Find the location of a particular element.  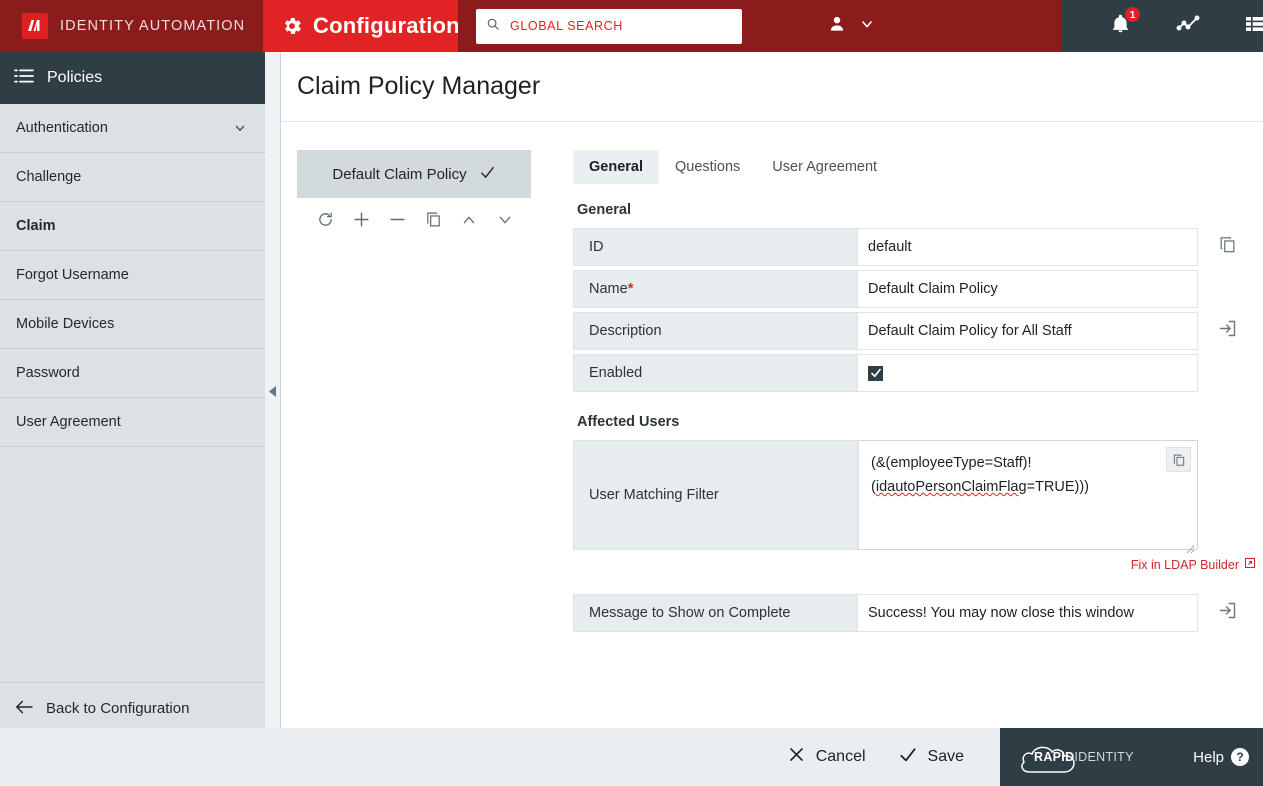

list-icon is located at coordinates (24, 78).